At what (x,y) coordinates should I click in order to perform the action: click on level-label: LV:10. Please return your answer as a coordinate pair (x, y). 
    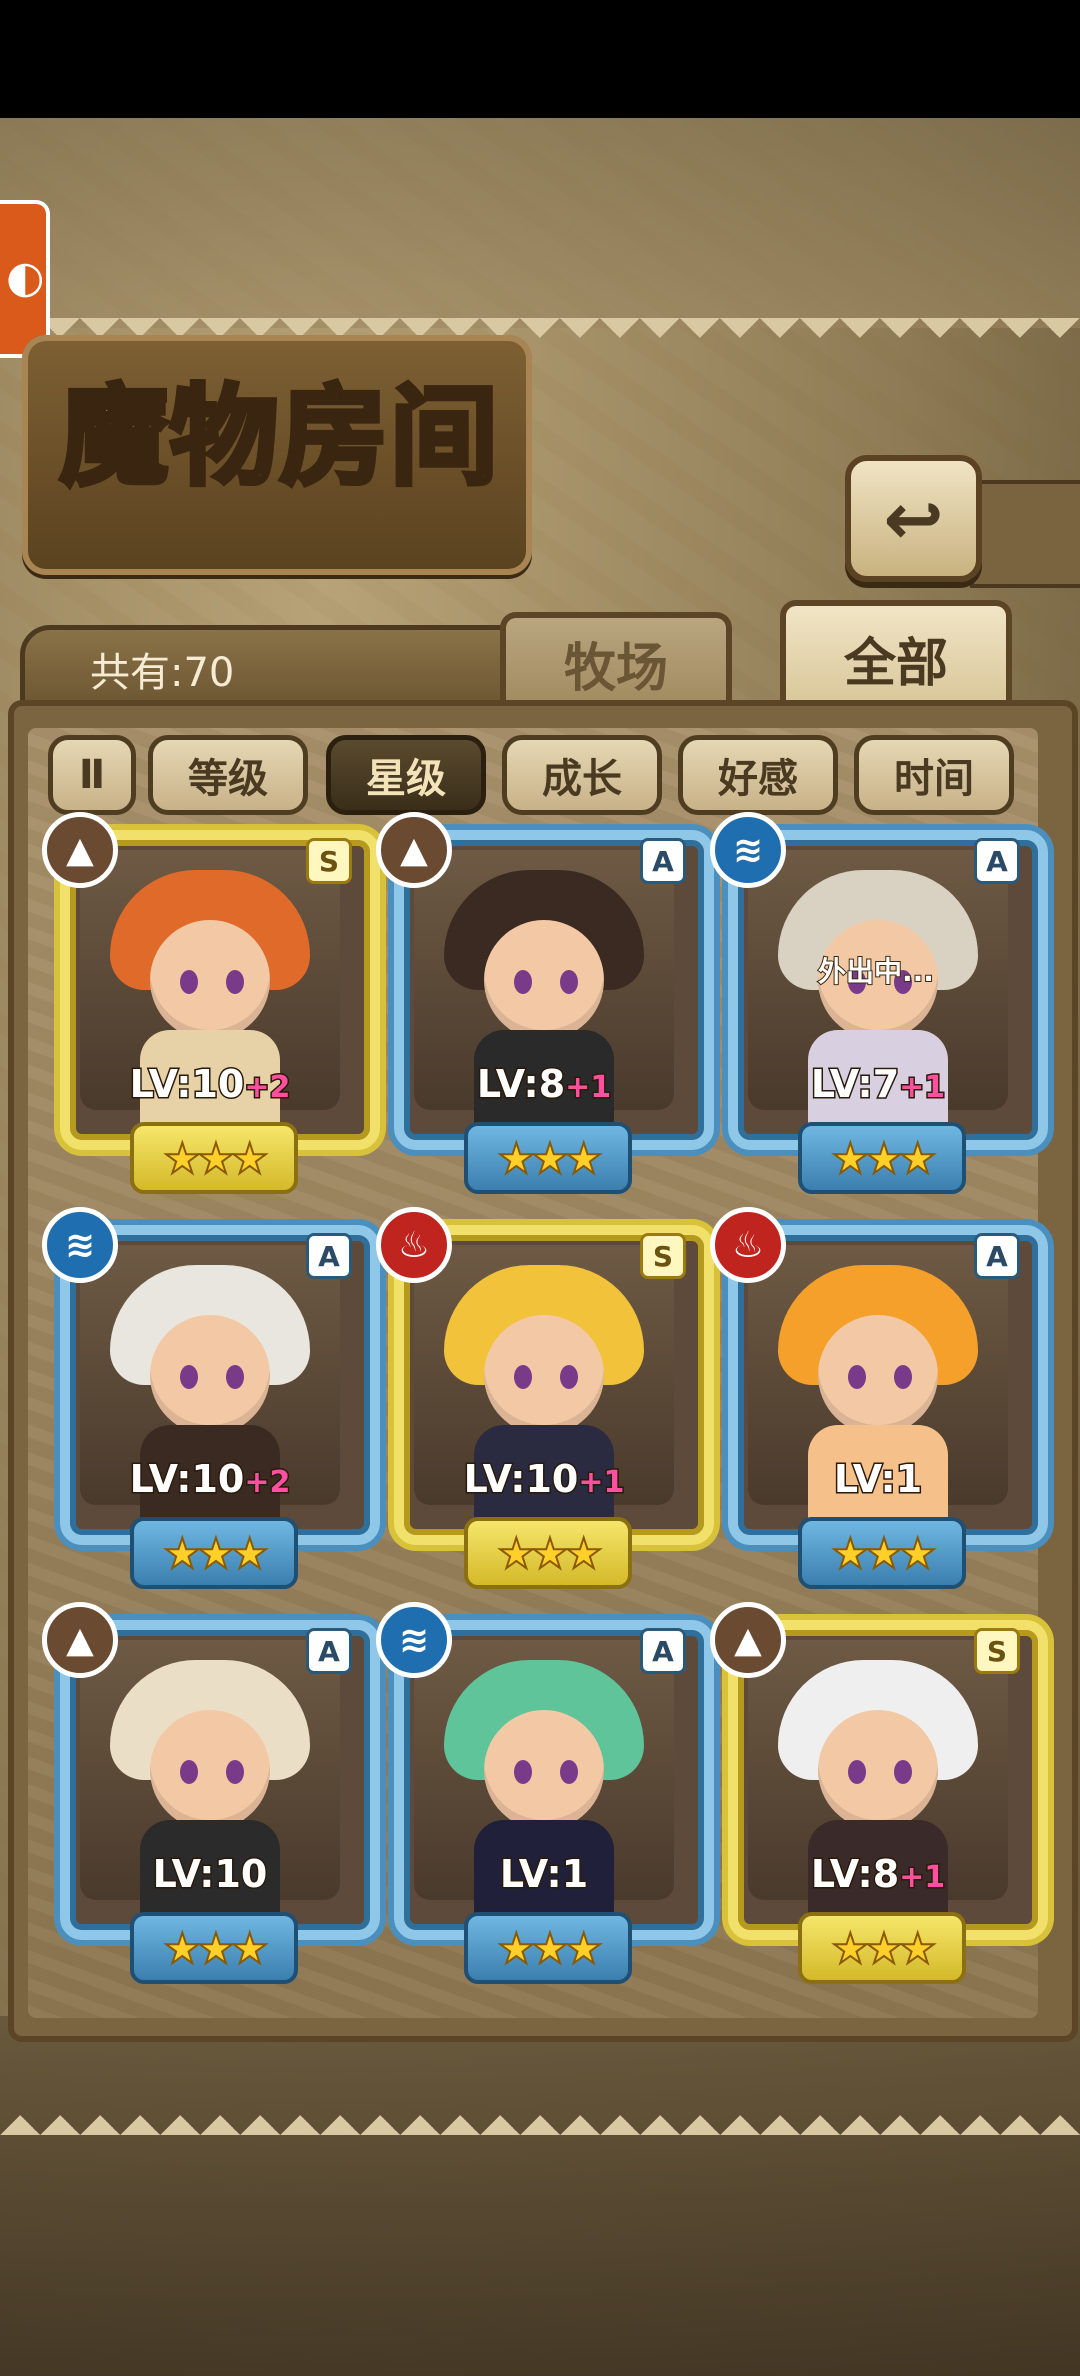
    Looking at the image, I should click on (210, 1874).